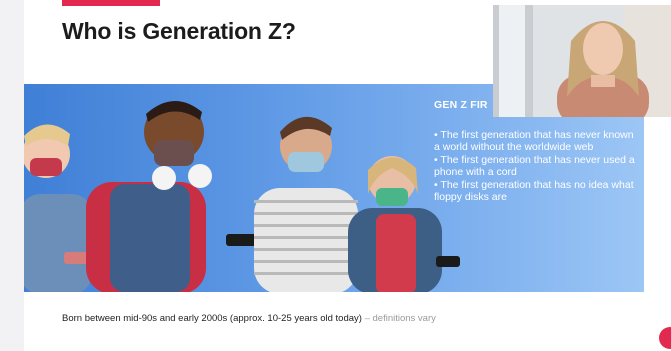  I want to click on person-3-shirt, so click(306, 240).